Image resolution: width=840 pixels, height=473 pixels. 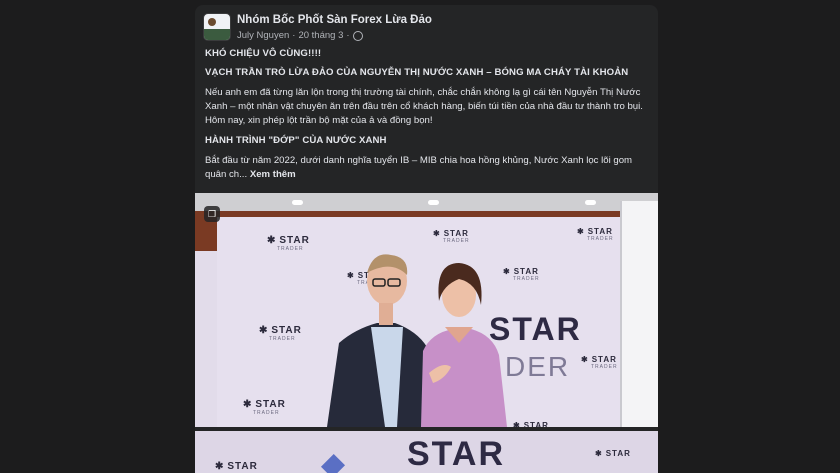 What do you see at coordinates (333, 463) in the screenshot?
I see `logo-mark` at bounding box center [333, 463].